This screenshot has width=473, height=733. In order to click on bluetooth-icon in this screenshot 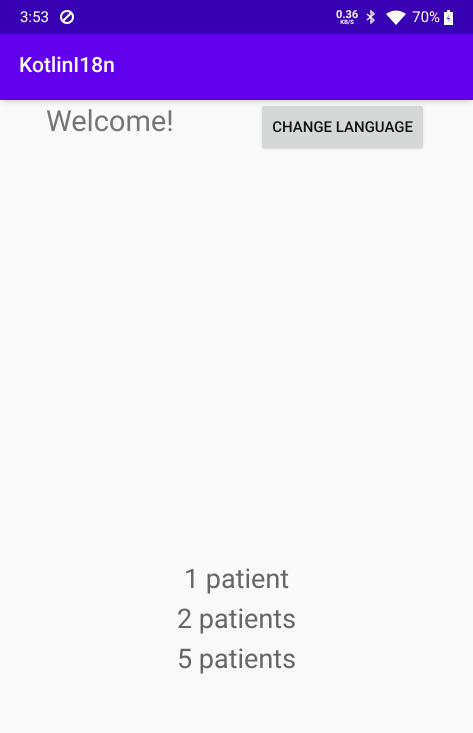, I will do `click(371, 17)`.